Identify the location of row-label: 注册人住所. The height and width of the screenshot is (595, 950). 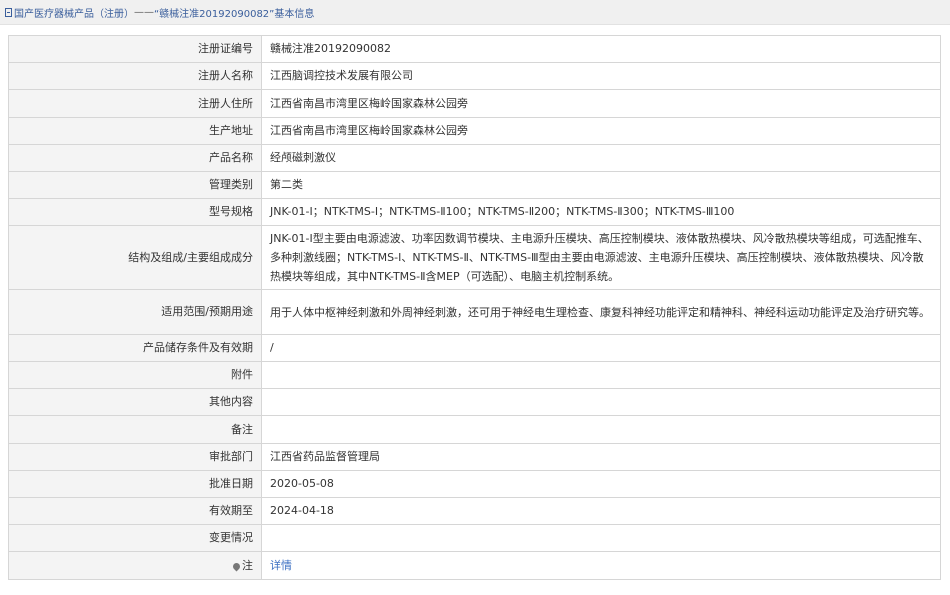
(135, 103).